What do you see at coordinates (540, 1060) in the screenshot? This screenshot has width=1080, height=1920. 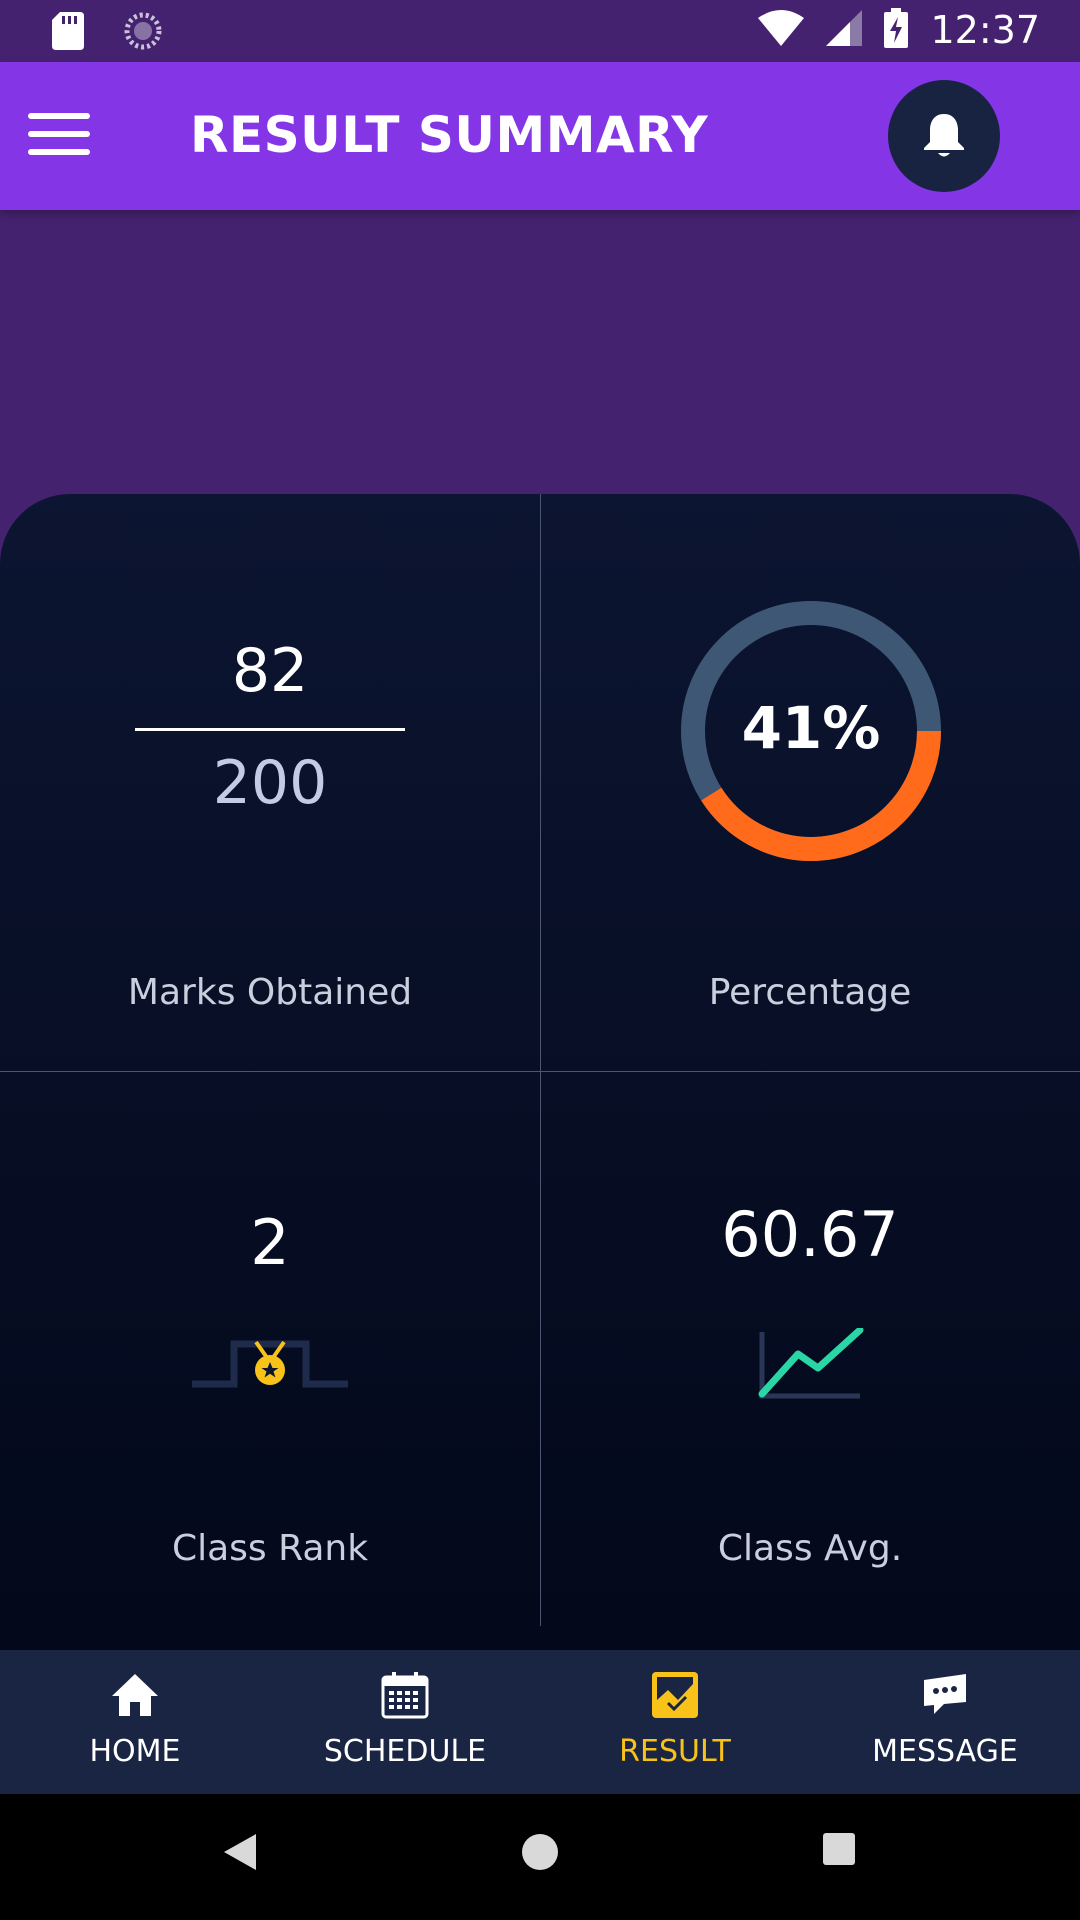 I see `vertical-divider` at bounding box center [540, 1060].